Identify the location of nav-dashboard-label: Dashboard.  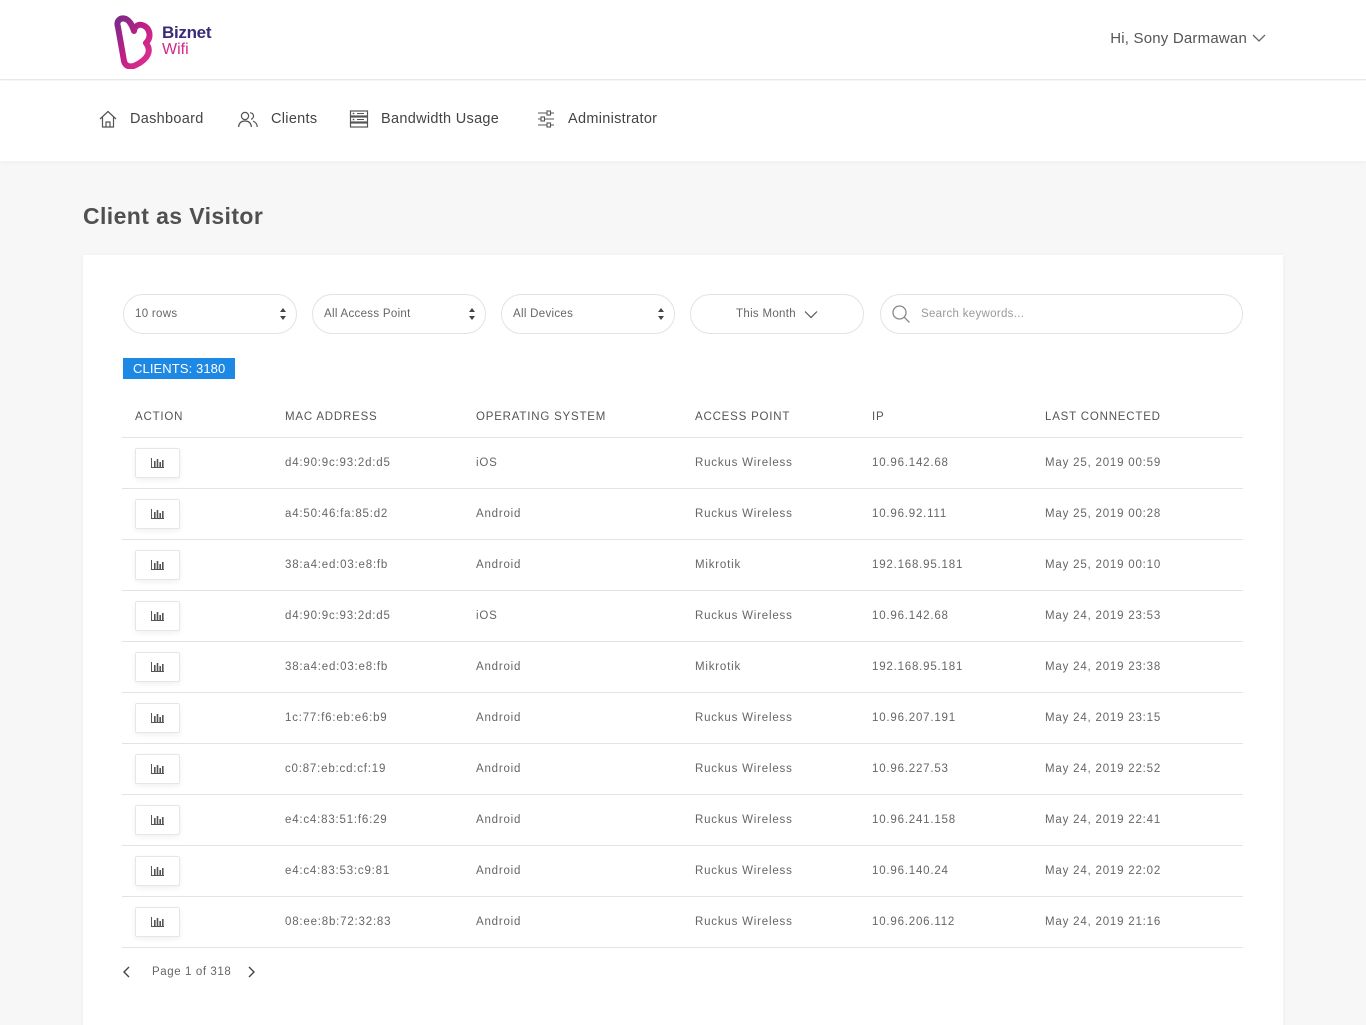
(167, 119).